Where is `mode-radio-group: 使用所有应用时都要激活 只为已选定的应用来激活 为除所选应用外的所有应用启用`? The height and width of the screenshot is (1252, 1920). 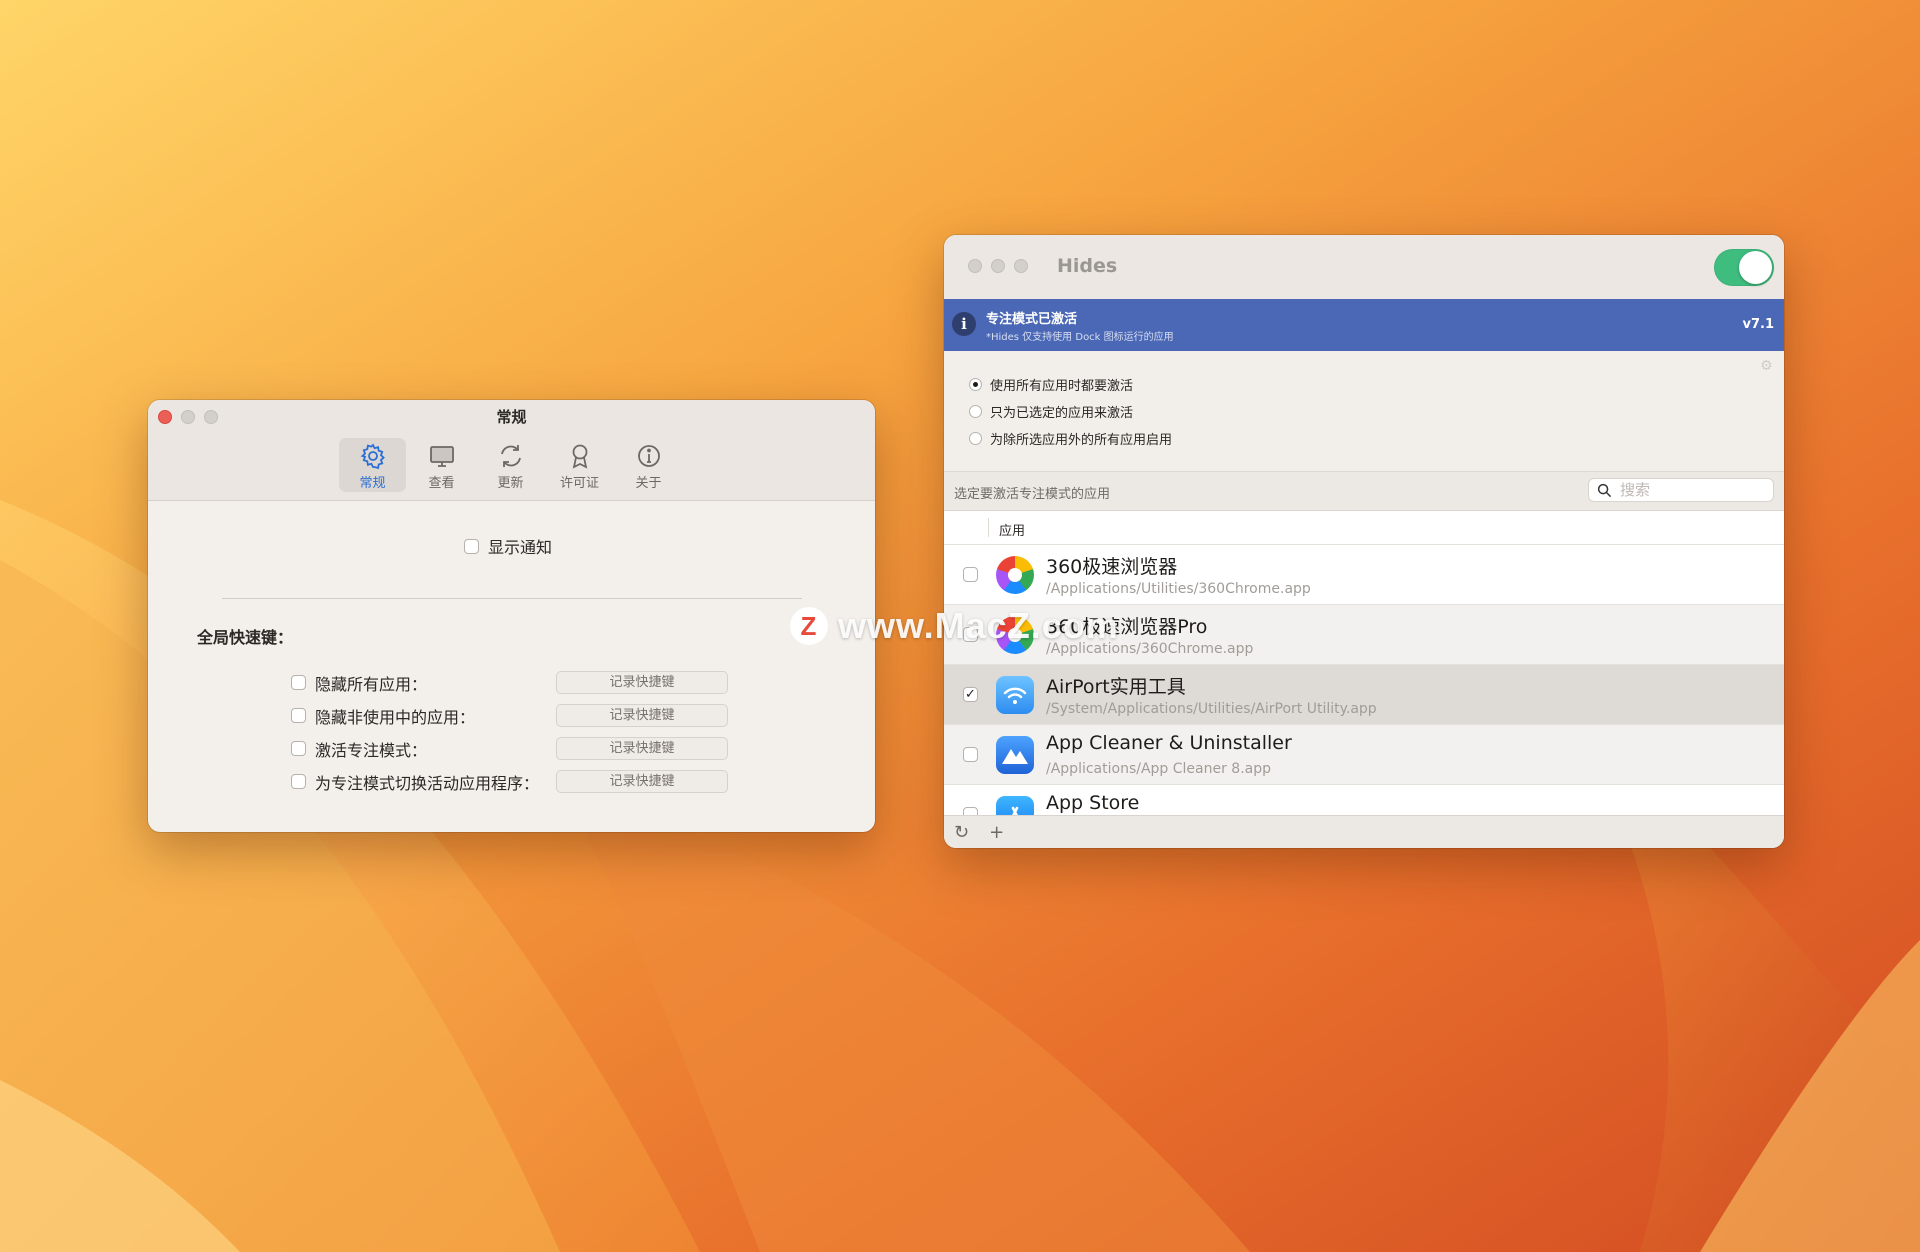
mode-radio-group: 使用所有应用时都要激活 只为已选定的应用来激活 为除所选应用外的所有应用启用 is located at coordinates (1070, 411).